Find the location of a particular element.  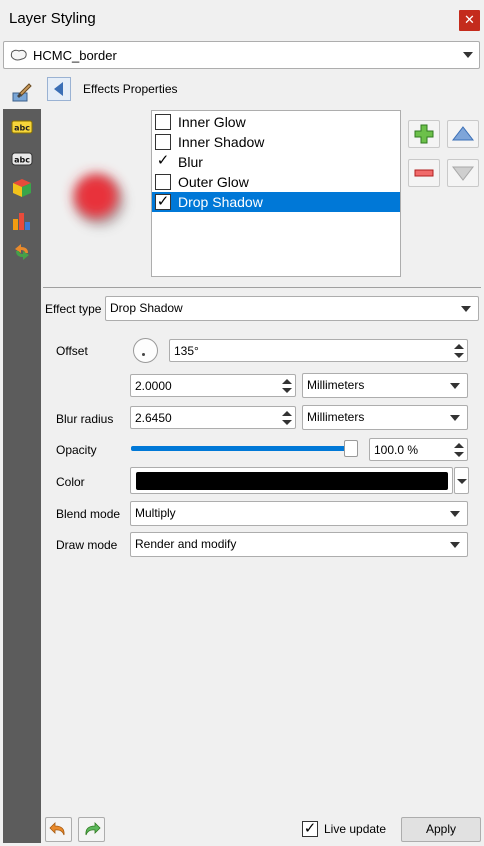

symbology-brush-icon is located at coordinates (22, 92).